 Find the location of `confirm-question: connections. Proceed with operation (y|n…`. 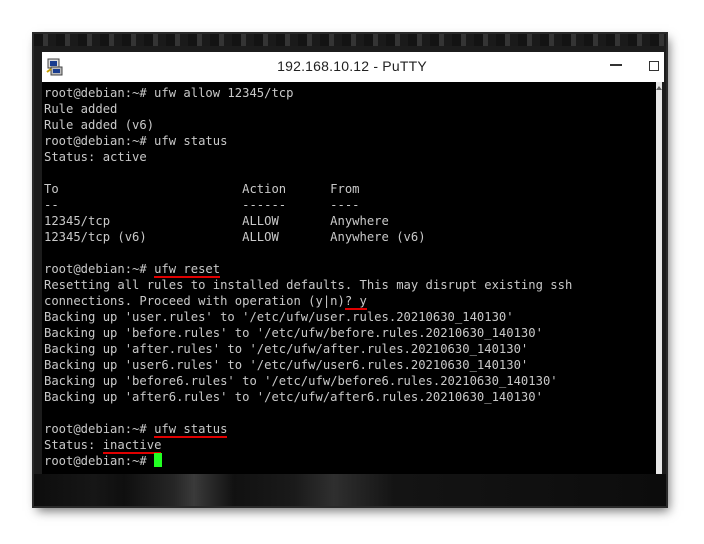

confirm-question: connections. Proceed with operation (y|n… is located at coordinates (194, 301).